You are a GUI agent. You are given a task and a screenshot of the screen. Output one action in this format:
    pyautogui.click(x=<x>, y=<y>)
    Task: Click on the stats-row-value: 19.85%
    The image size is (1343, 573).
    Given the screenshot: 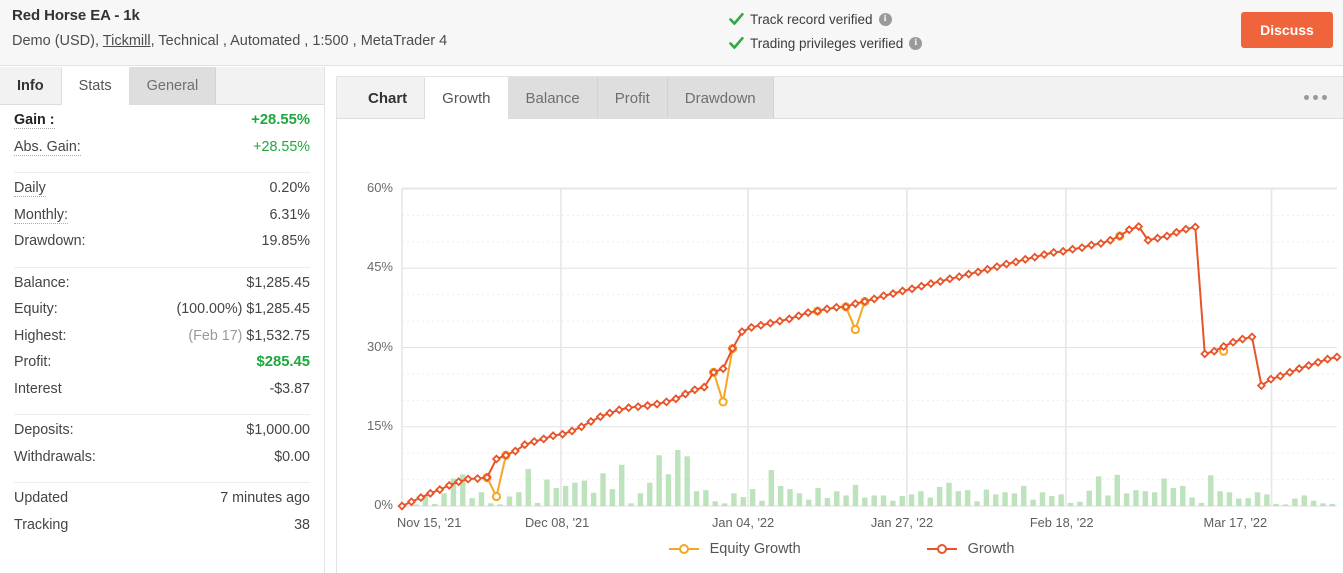 What is the action you would take?
    pyautogui.click(x=286, y=241)
    